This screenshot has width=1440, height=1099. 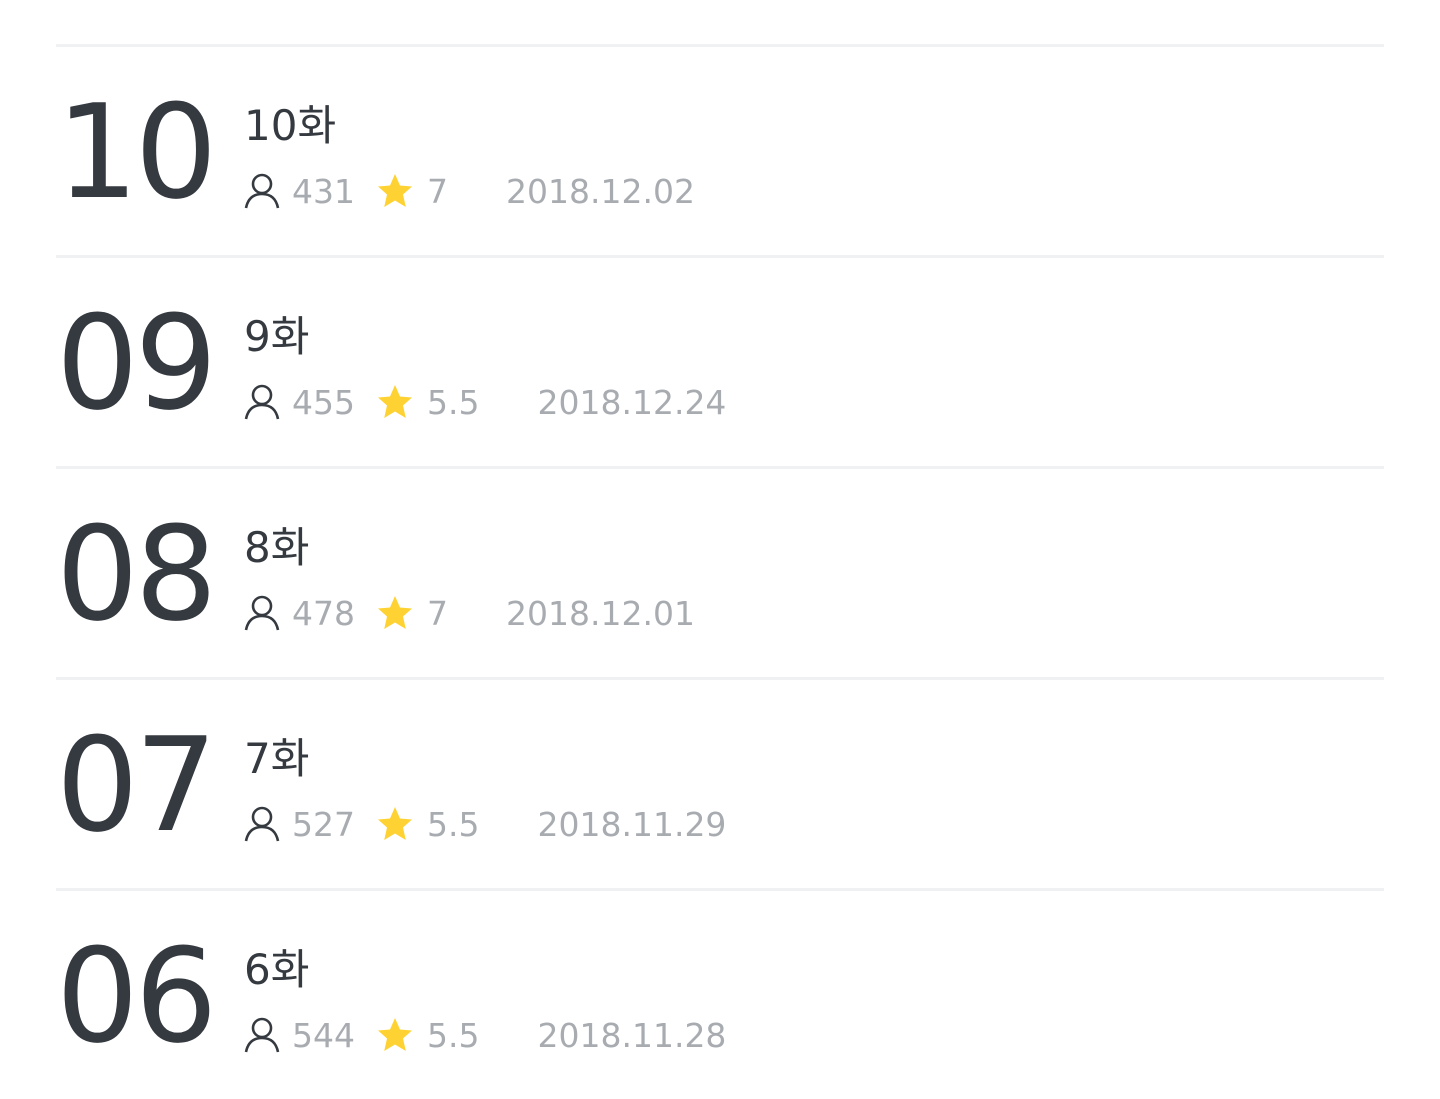 What do you see at coordinates (485, 402) in the screenshot?
I see `episode-meta: 455 5.5 2018.12.24` at bounding box center [485, 402].